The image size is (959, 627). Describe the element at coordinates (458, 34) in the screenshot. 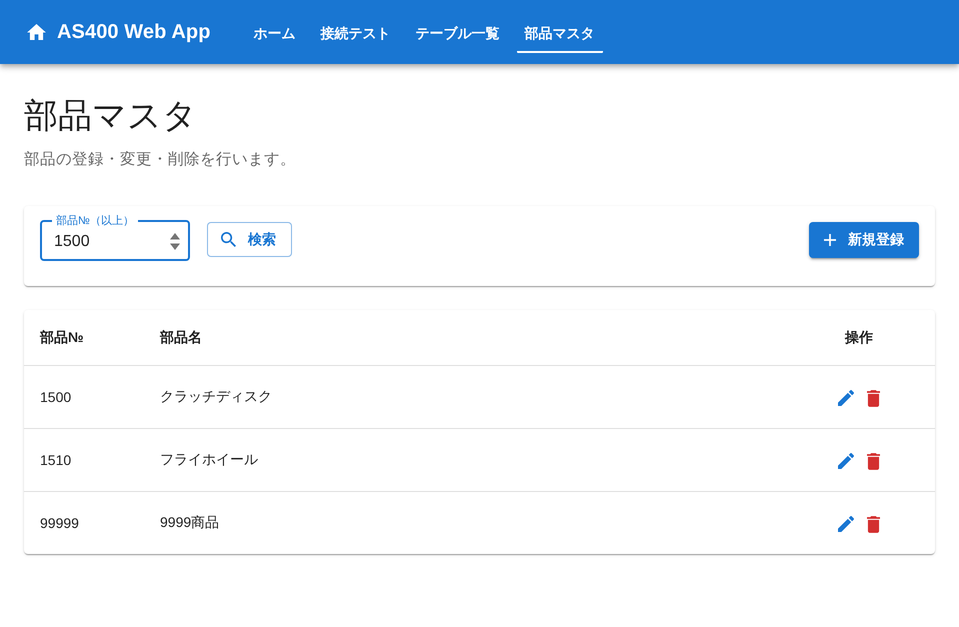

I see `nav-tab: テーブル一覧` at that location.